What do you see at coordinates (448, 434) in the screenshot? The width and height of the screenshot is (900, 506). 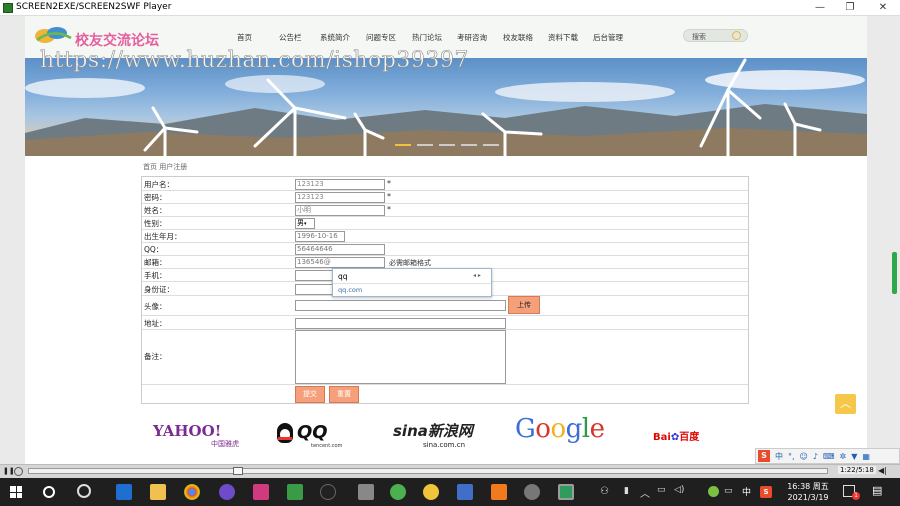 I see `sina-logo: sina新浪网 sina.com.cn` at bounding box center [448, 434].